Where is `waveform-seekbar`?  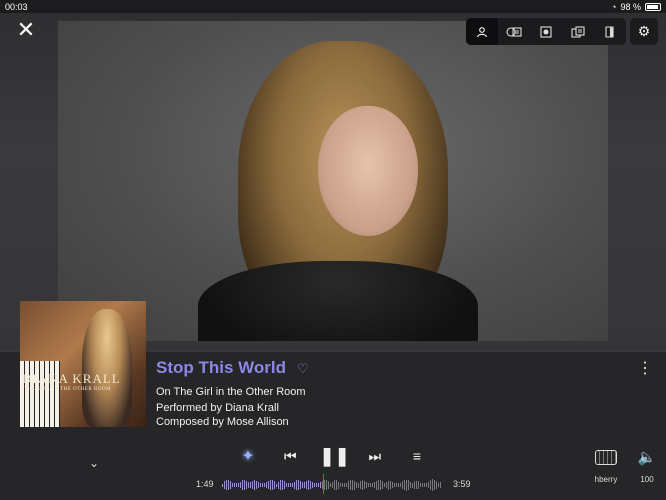 waveform-seekbar is located at coordinates (333, 485).